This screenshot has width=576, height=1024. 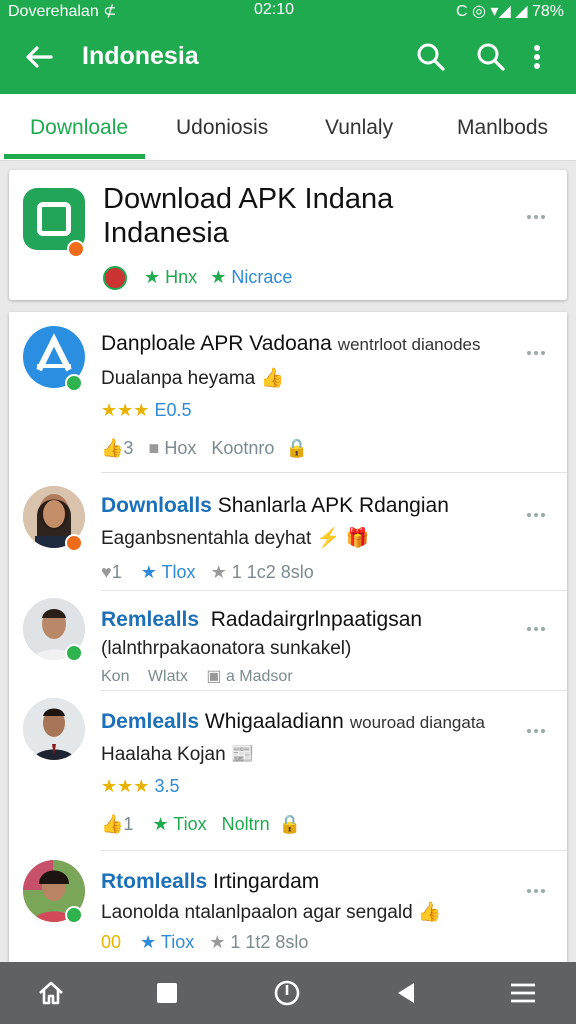 What do you see at coordinates (181, 276) in the screenshot?
I see `featured-meta-a: Hnx` at bounding box center [181, 276].